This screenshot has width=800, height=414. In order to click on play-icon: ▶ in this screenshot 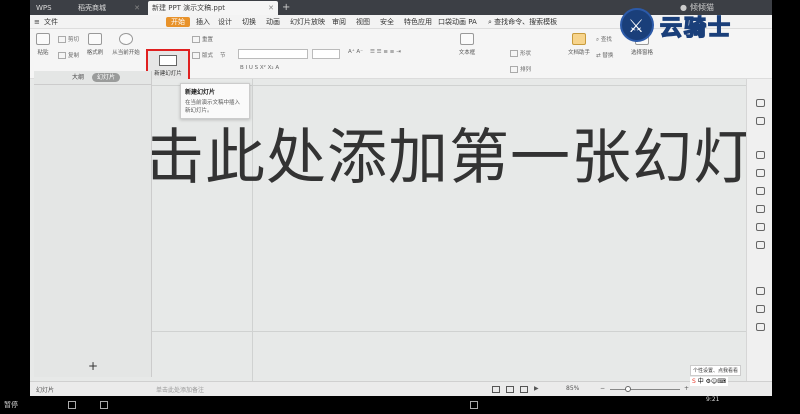, I will do `click(536, 388)`.